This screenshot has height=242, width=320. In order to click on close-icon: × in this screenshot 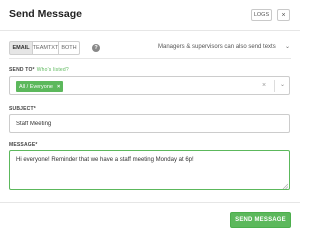, I will do `click(283, 15)`.